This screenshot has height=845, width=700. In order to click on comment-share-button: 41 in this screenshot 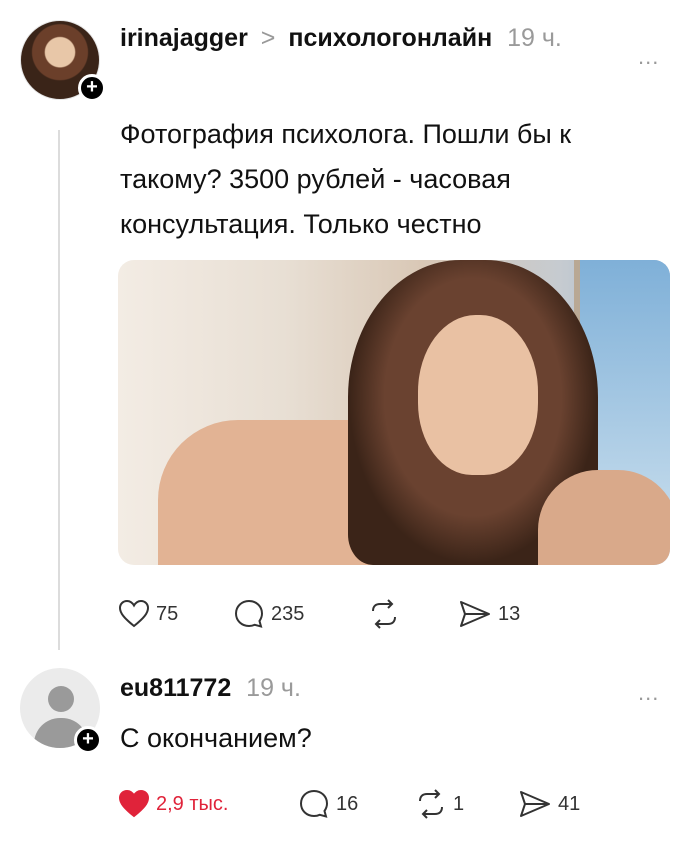, I will do `click(549, 804)`.